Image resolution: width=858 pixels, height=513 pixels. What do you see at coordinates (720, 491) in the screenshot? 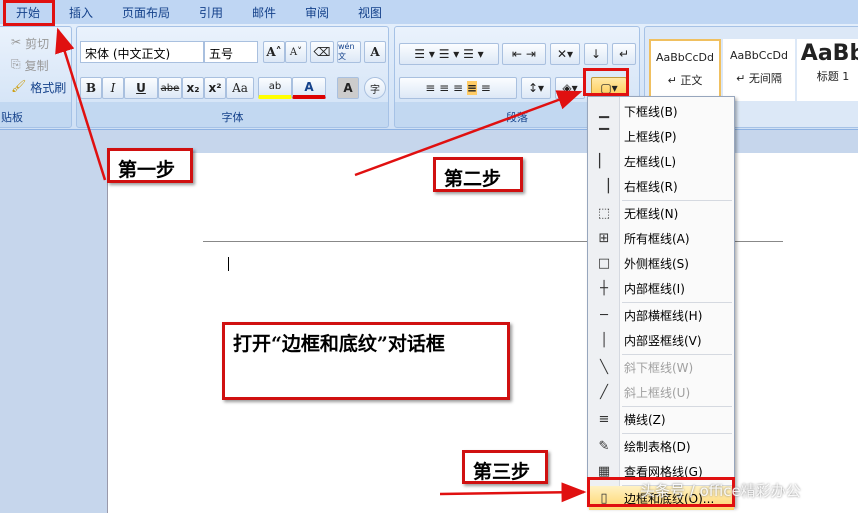
I see `watermark: 头条号 / office精彩办公` at bounding box center [720, 491].